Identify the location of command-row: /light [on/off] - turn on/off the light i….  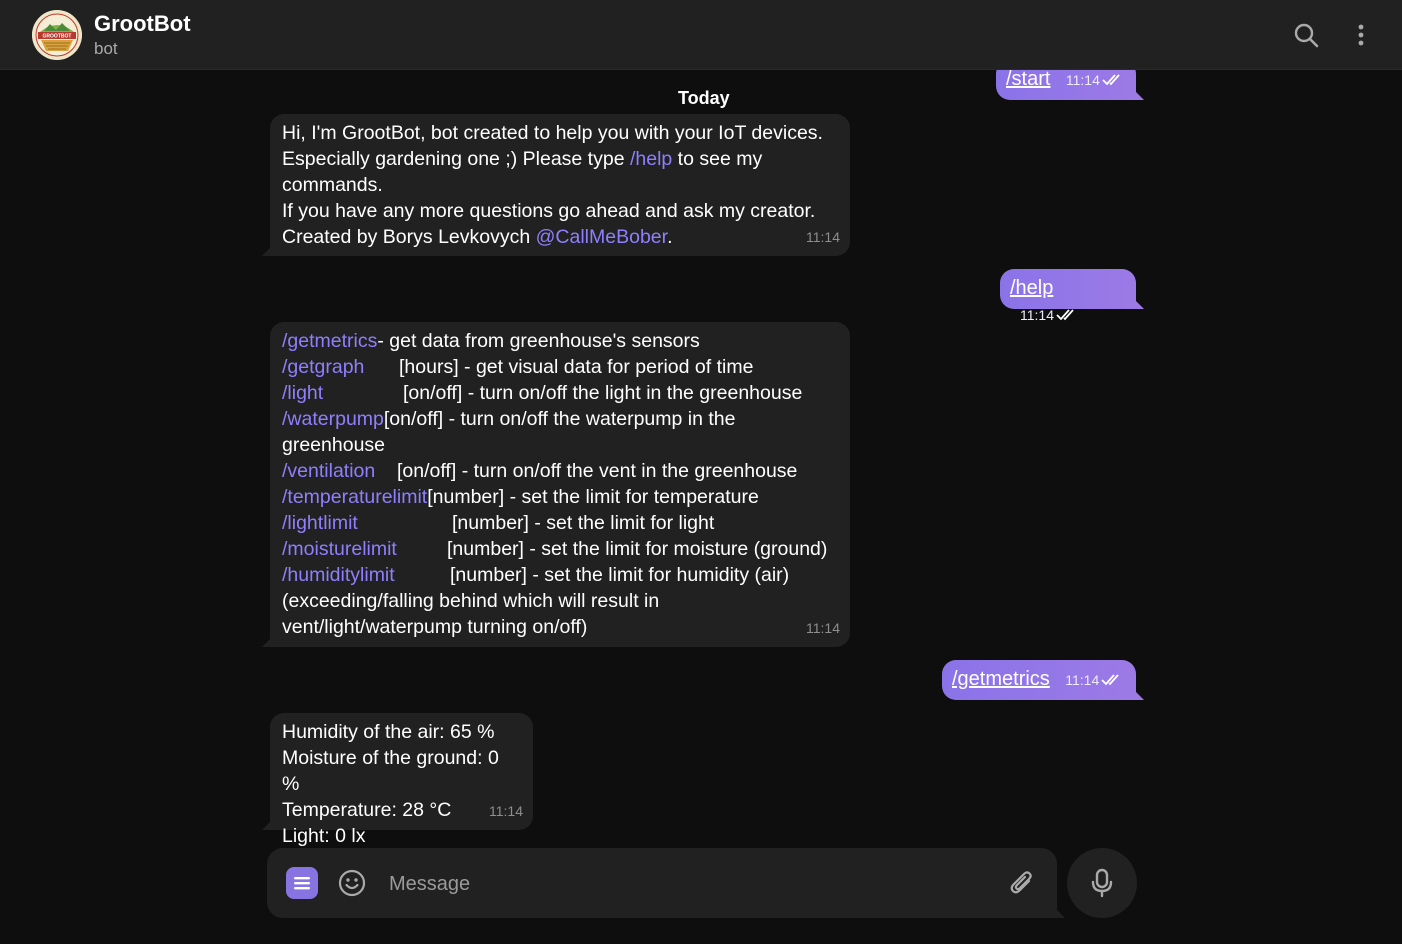
(542, 393).